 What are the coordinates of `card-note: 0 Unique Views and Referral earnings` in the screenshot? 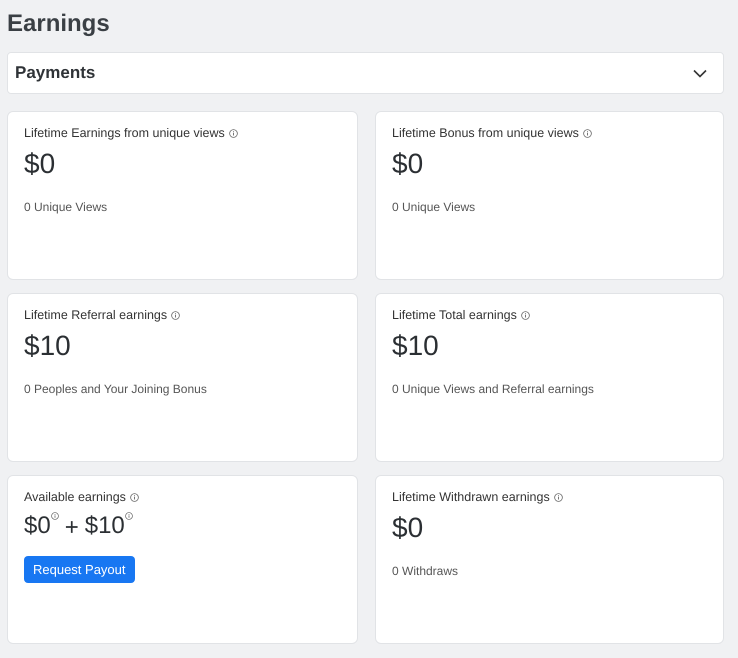 It's located at (493, 389).